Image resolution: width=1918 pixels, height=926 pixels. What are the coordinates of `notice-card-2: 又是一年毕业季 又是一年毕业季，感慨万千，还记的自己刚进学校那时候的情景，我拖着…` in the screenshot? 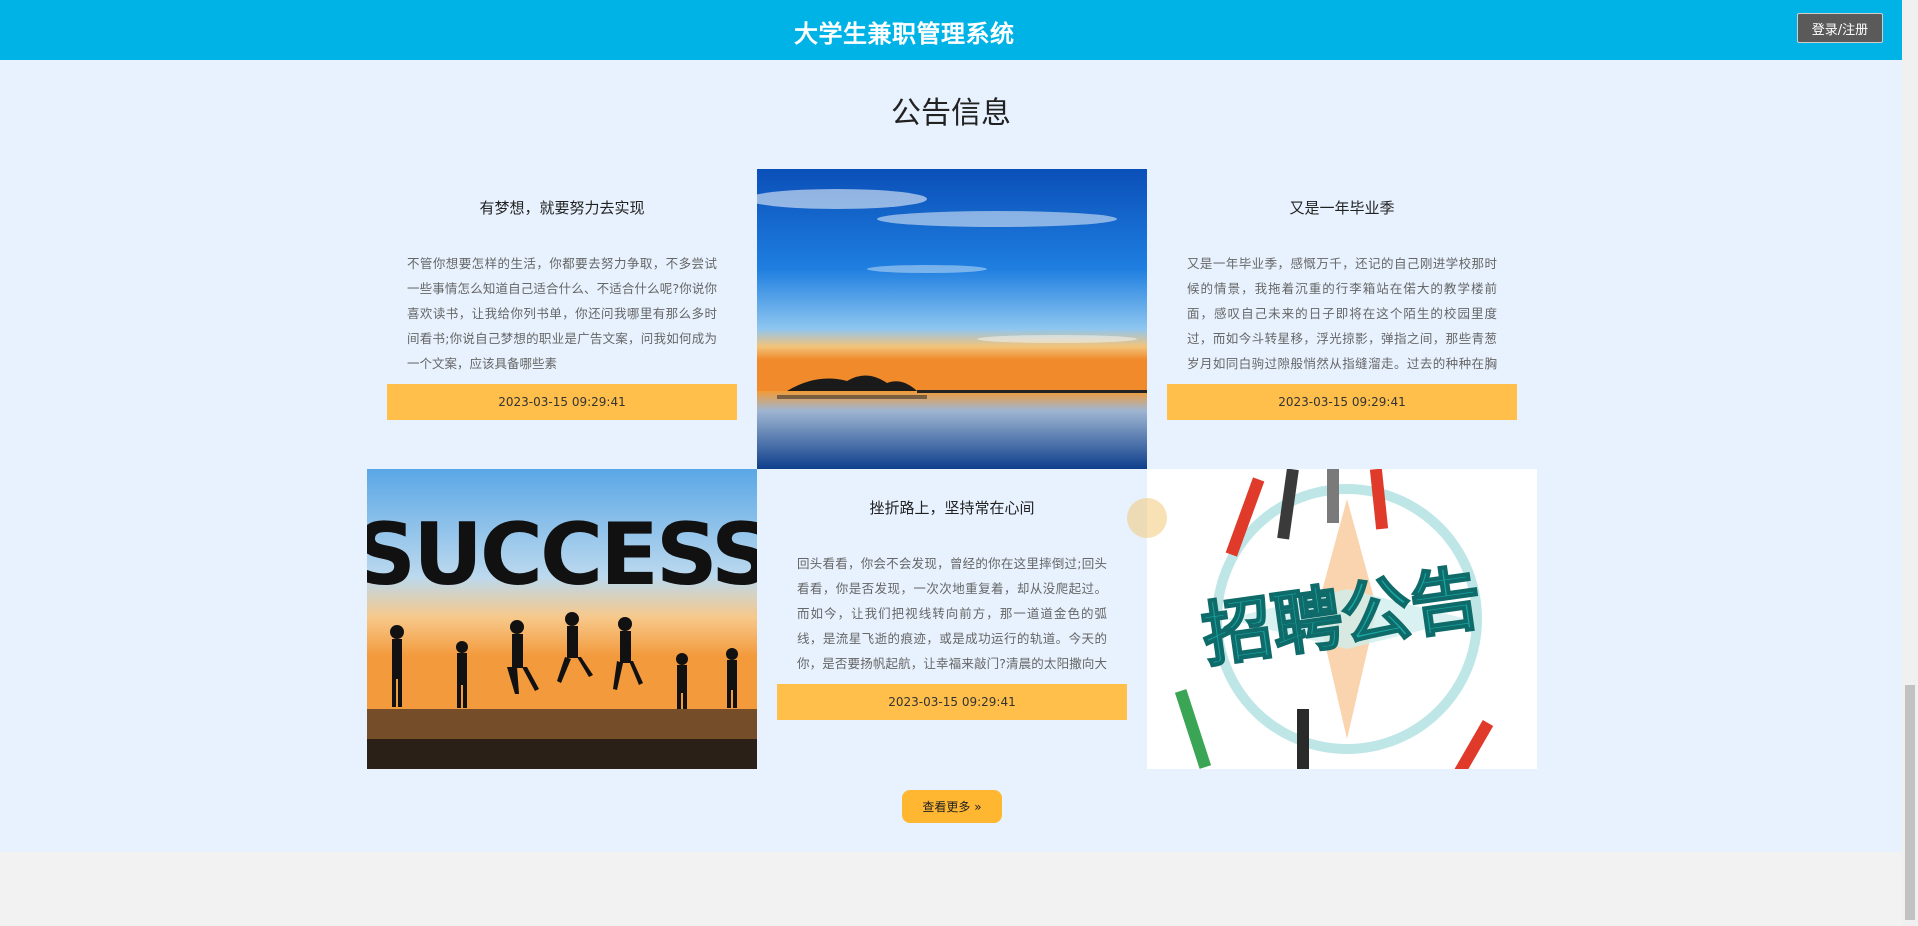 It's located at (1342, 319).